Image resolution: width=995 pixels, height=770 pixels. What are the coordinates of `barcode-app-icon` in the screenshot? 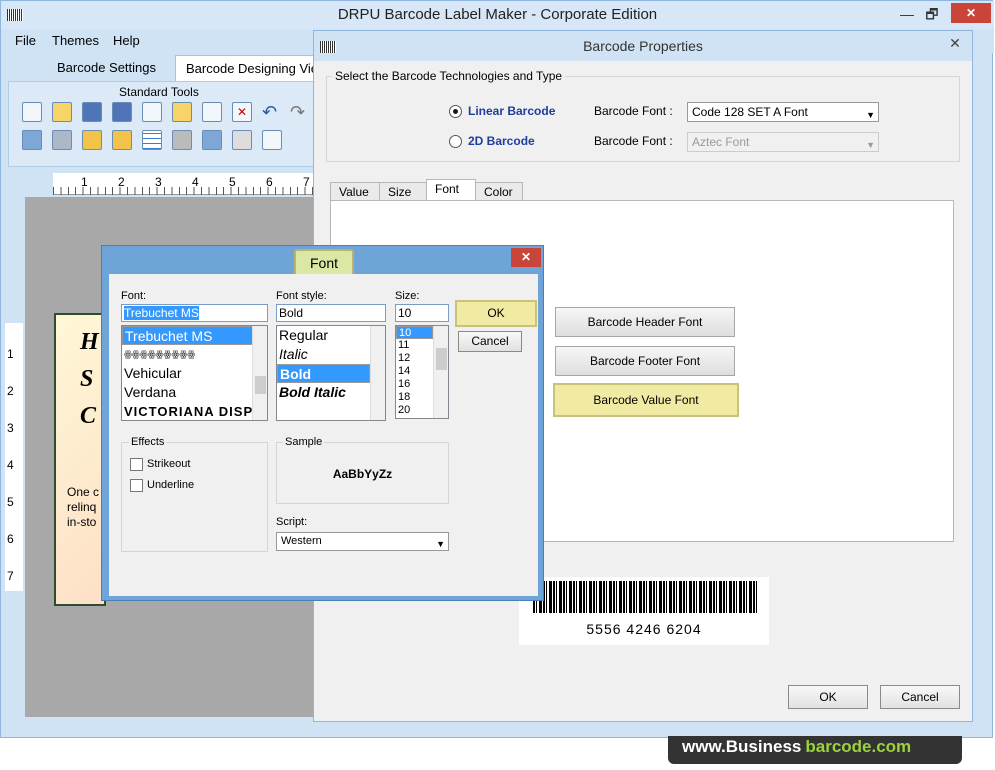 It's located at (328, 47).